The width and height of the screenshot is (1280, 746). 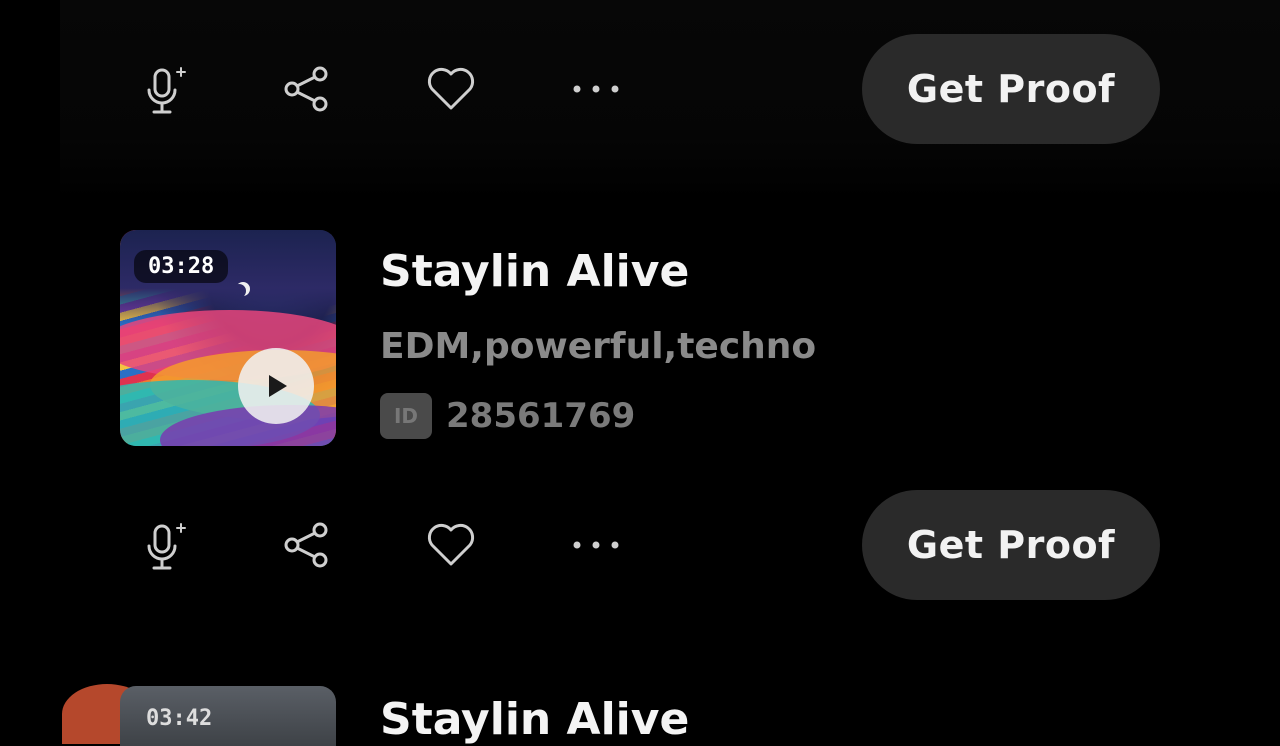 What do you see at coordinates (534, 271) in the screenshot?
I see `track-title: Staylin Alive` at bounding box center [534, 271].